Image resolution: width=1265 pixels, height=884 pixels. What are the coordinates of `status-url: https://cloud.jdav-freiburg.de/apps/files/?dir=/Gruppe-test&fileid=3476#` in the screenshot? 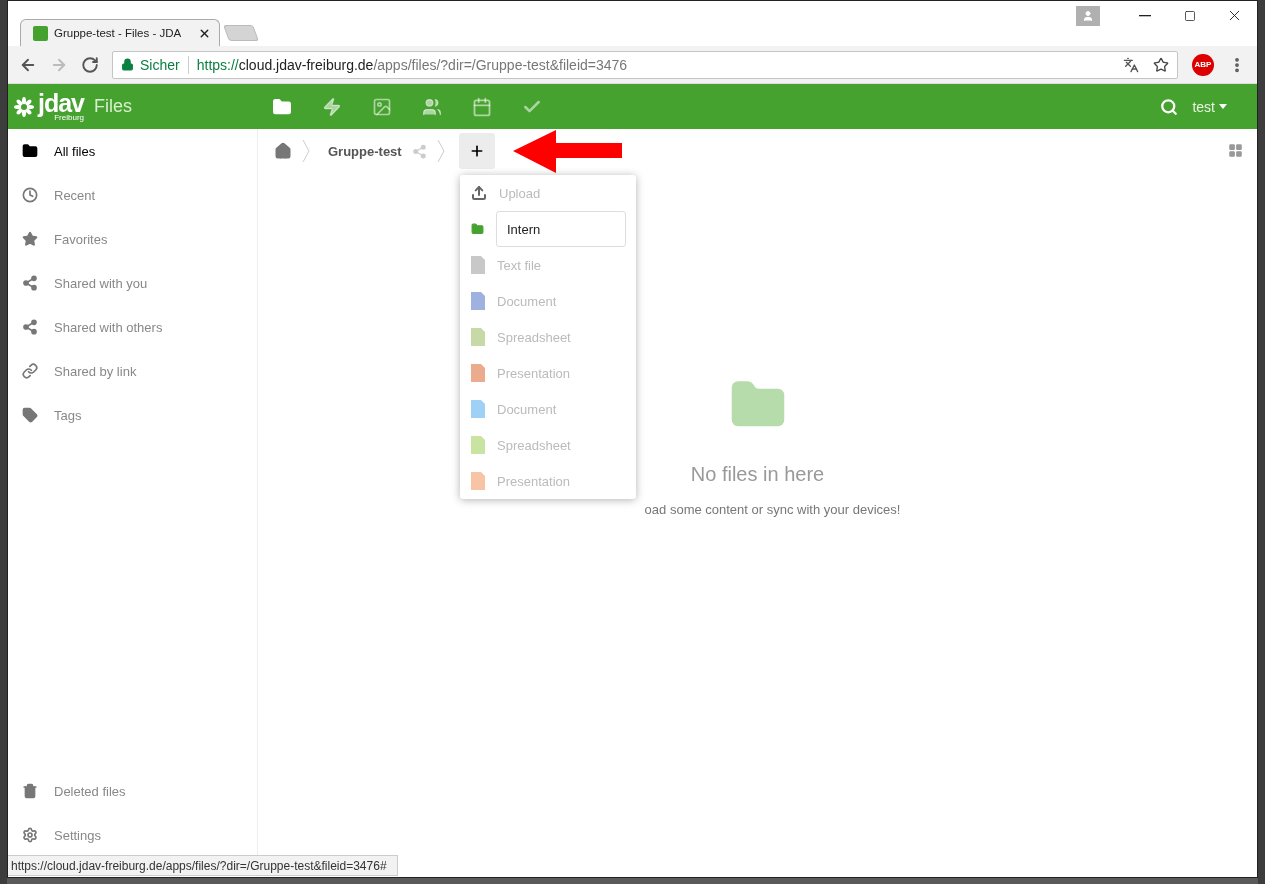 It's located at (203, 865).